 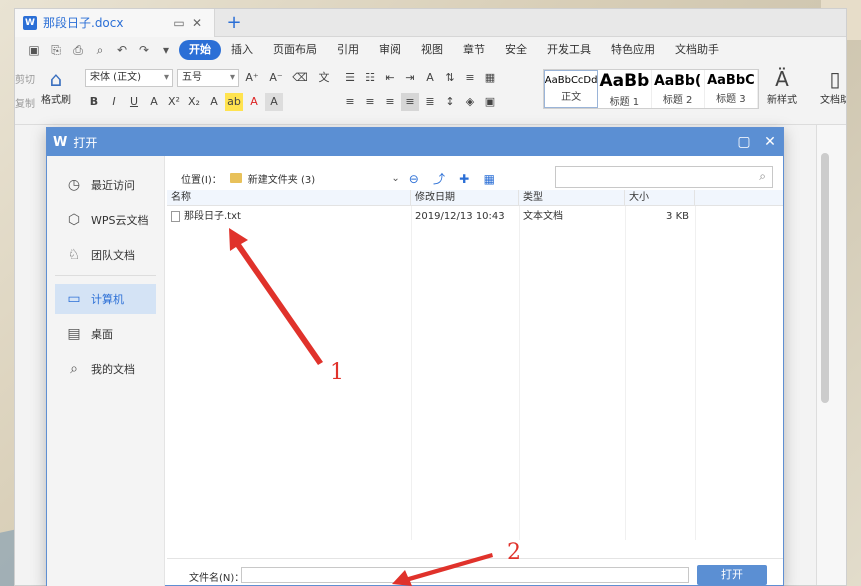 I want to click on menu-page-layout: 页面布局, so click(x=295, y=50).